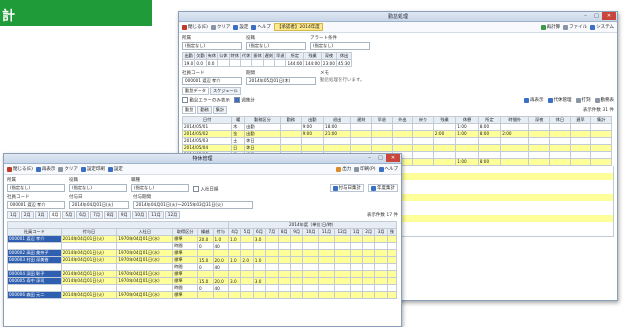 The image size is (624, 327). I want to click on tab-month-2: 2月, so click(27, 215).